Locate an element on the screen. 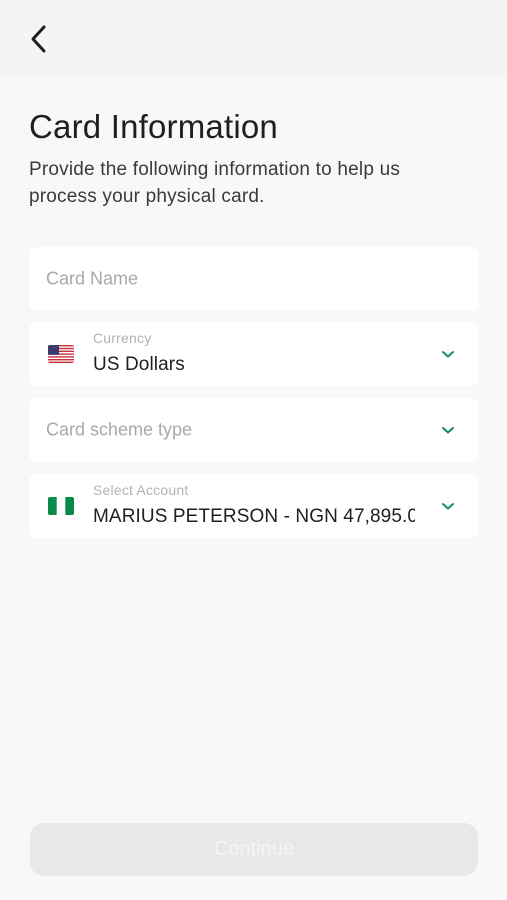  card-name-placeholder: Card Name is located at coordinates (92, 278).